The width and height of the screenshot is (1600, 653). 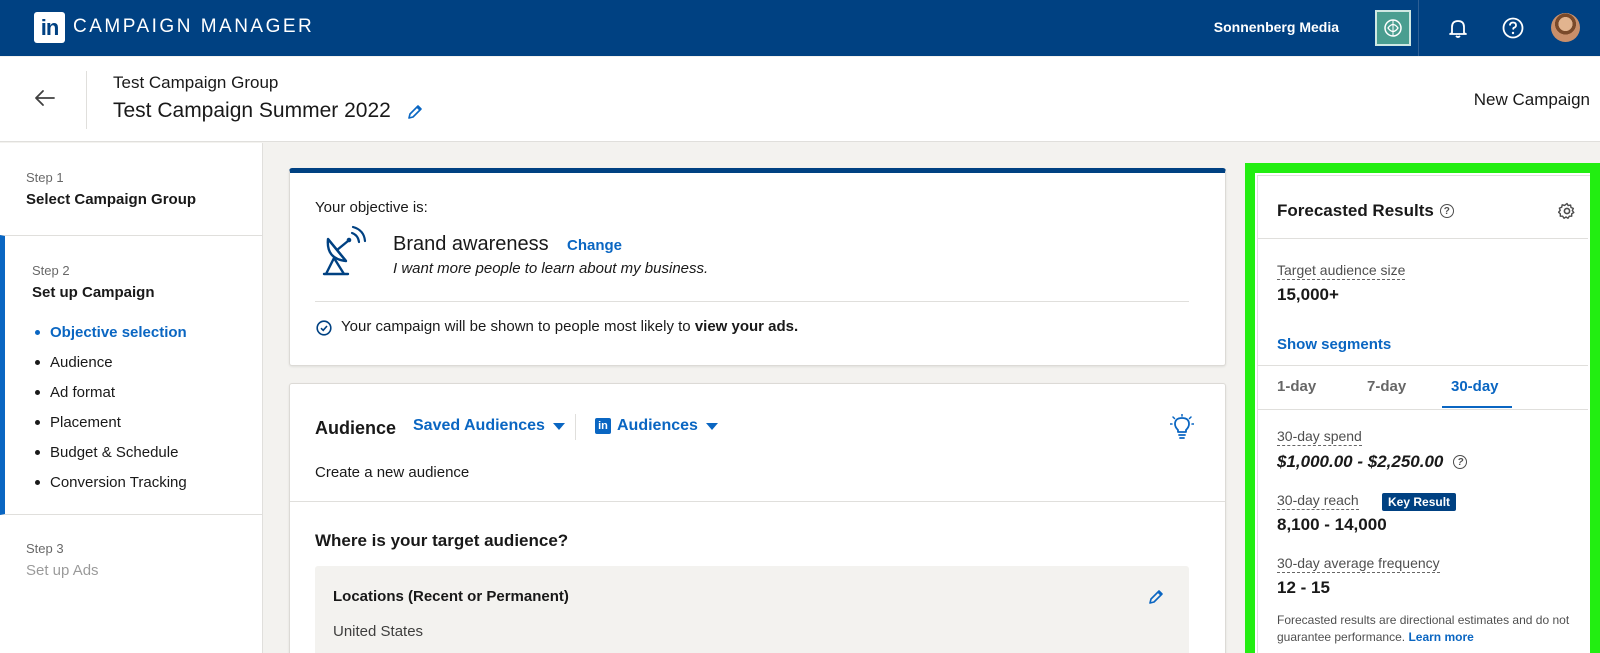 What do you see at coordinates (451, 596) in the screenshot?
I see `locations-title: Locations (Recent or Permanent)` at bounding box center [451, 596].